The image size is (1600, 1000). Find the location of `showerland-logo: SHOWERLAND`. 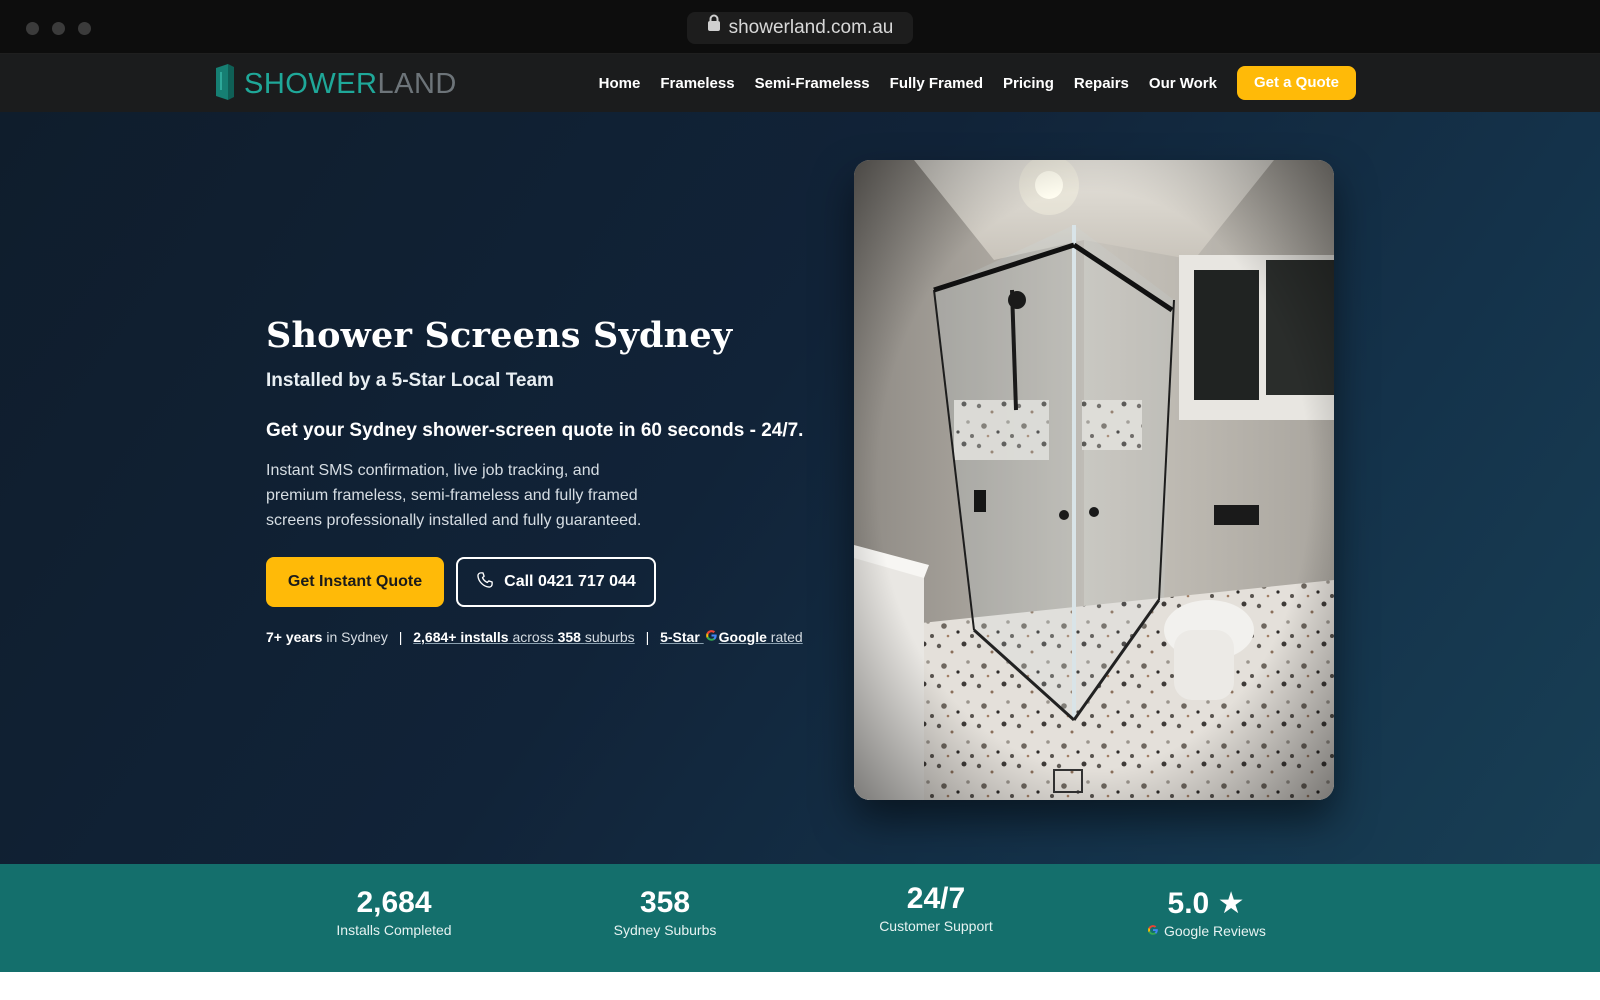

showerland-logo: SHOWERLAND is located at coordinates (335, 84).